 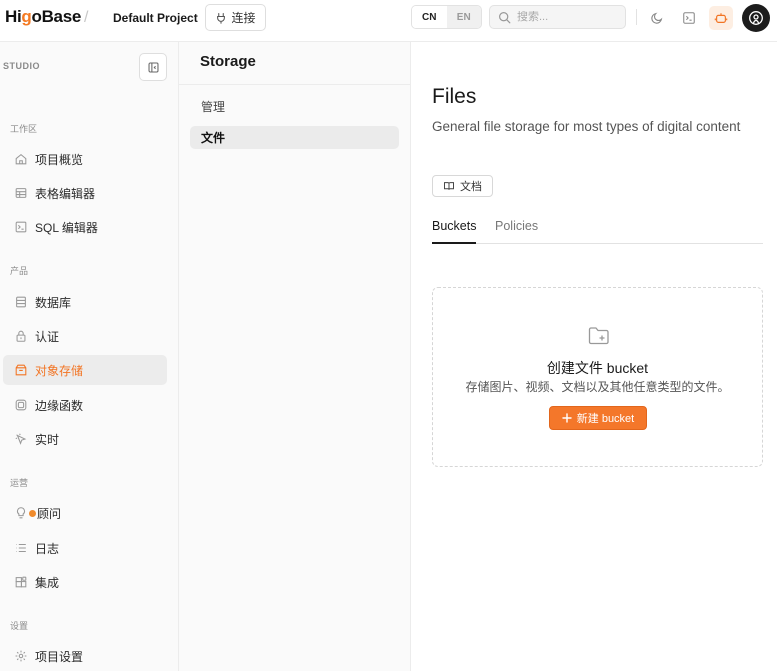 I want to click on logo-text-accent: g, so click(x=26, y=16).